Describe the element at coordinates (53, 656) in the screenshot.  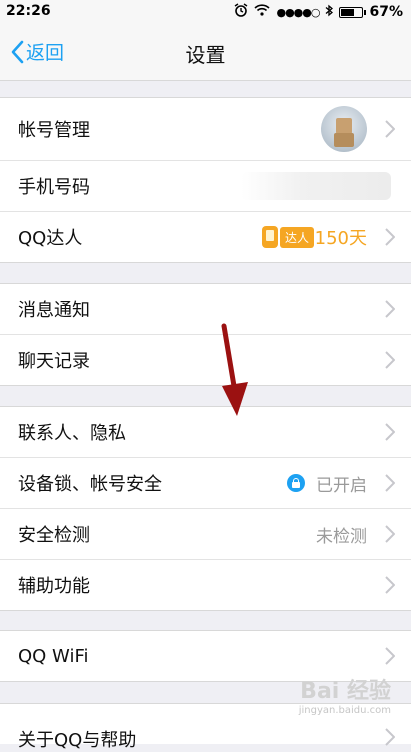
I see `row-label: QQ WiFi` at that location.